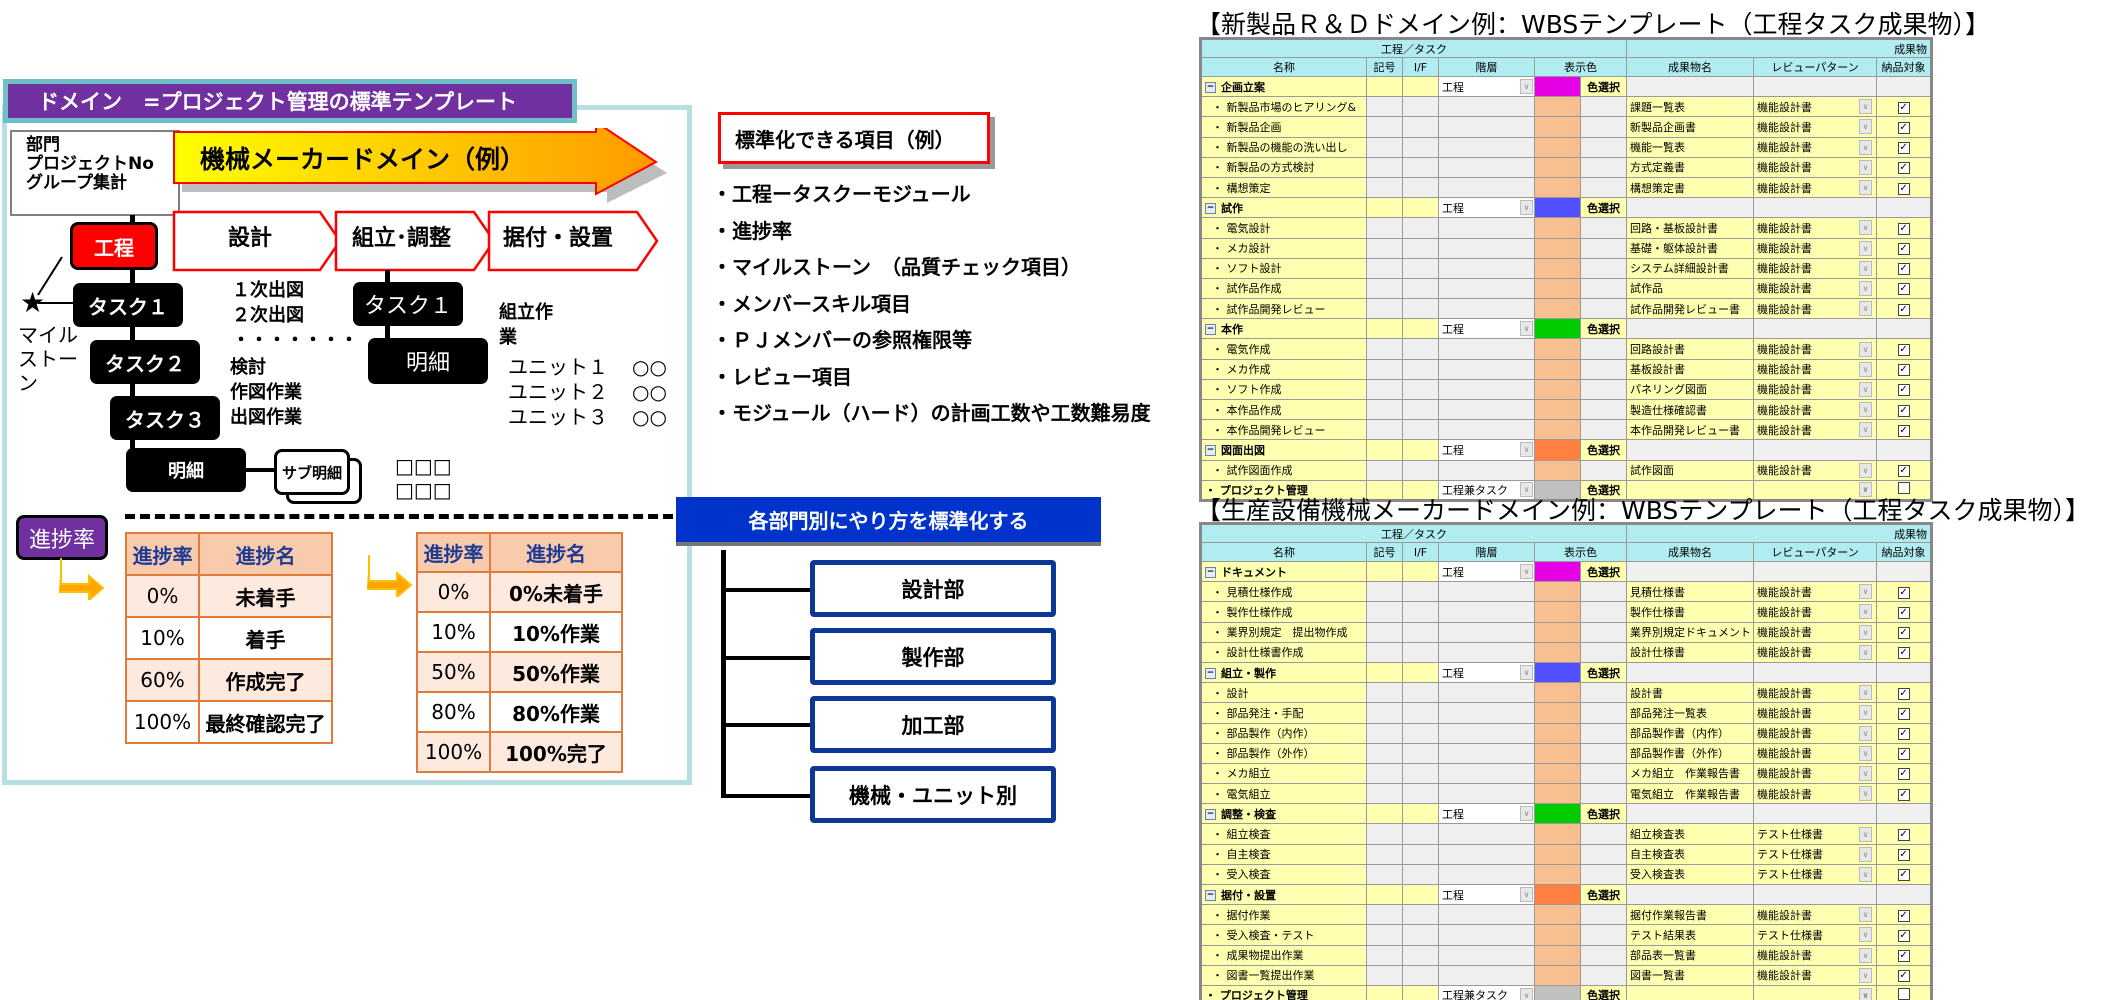  I want to click on task-row: ・ ソフト設計 システム詳細設計書 機能設計書 ∨ ✓, so click(1566, 268).